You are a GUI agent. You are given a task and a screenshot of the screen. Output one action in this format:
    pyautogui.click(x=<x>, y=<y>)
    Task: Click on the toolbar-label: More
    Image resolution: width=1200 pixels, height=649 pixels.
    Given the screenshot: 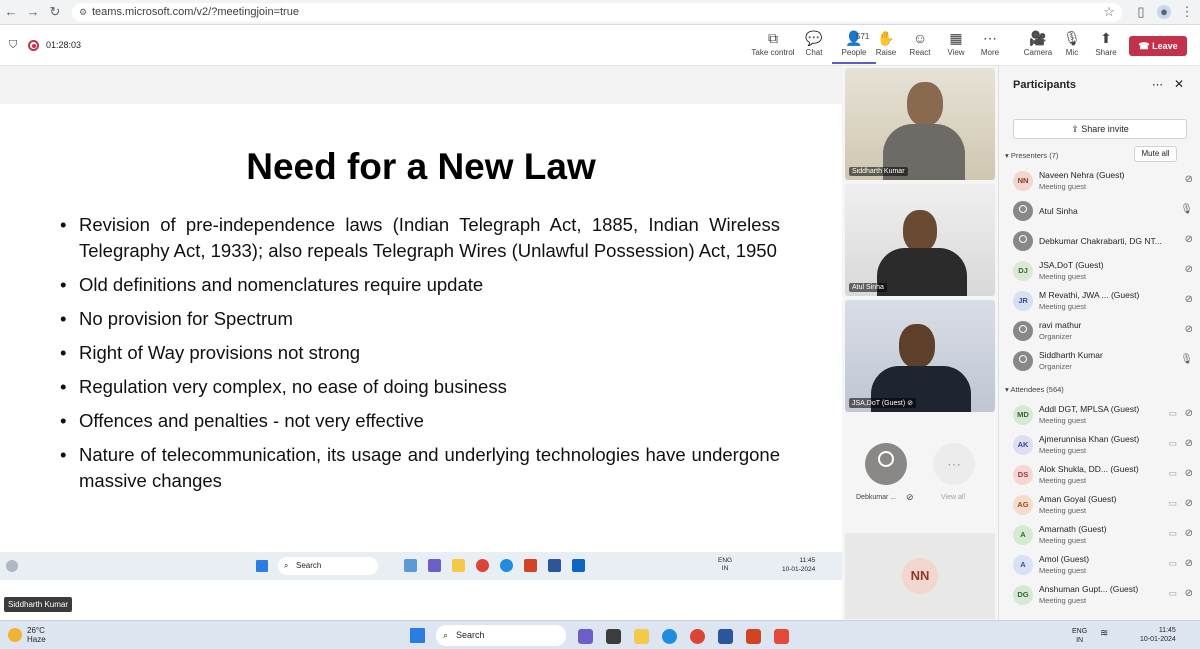 What is the action you would take?
    pyautogui.click(x=990, y=52)
    